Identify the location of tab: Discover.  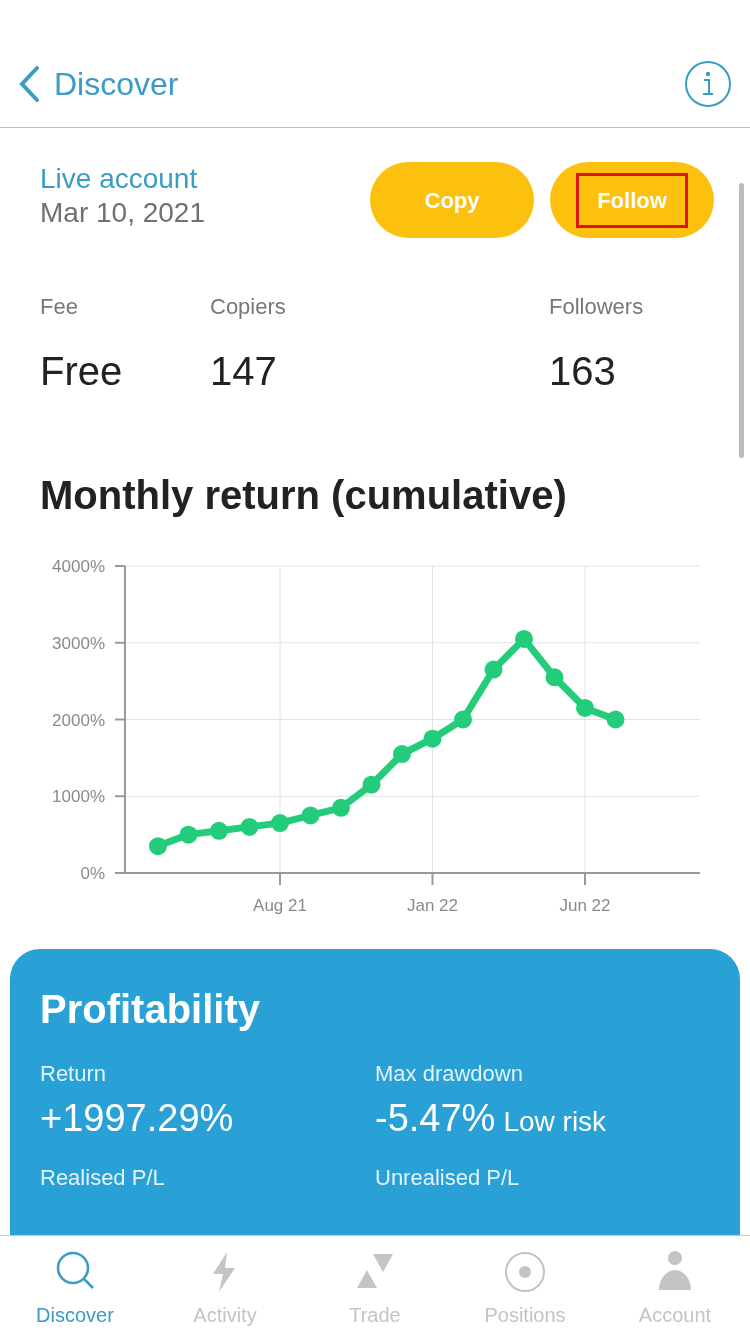
(75, 1285).